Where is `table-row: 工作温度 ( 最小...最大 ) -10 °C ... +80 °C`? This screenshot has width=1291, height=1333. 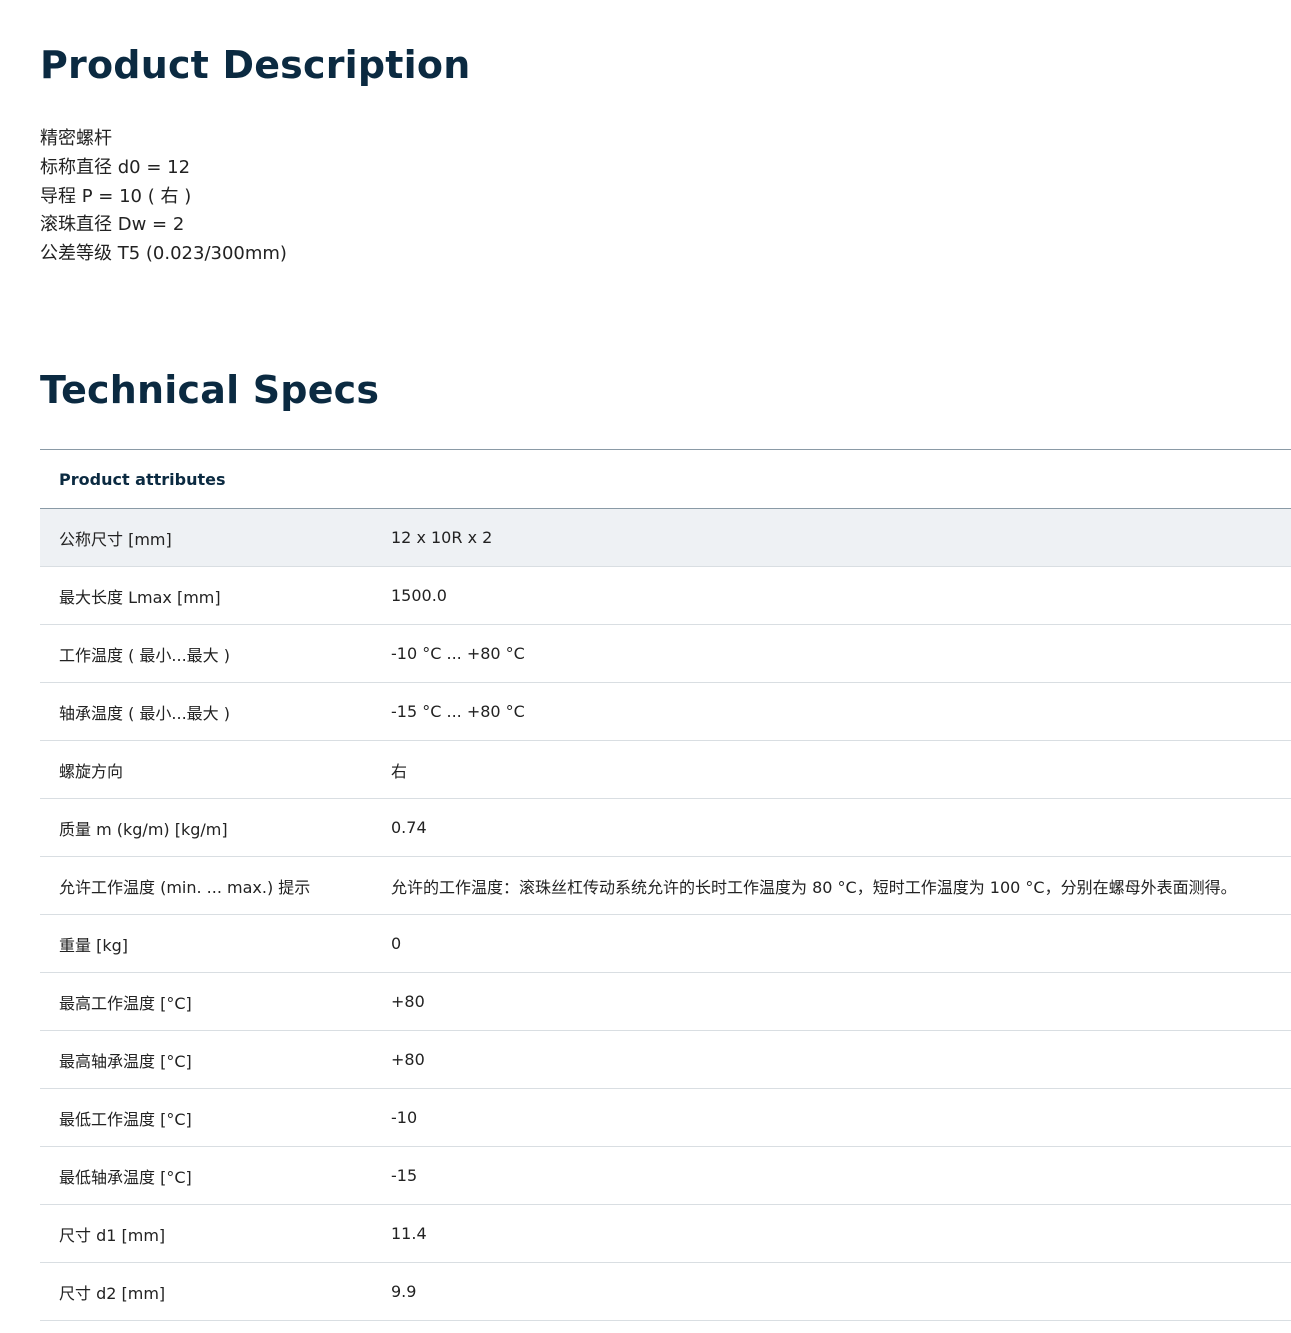
table-row: 工作温度 ( 最小...最大 ) -10 °C ... +80 °C is located at coordinates (665, 653).